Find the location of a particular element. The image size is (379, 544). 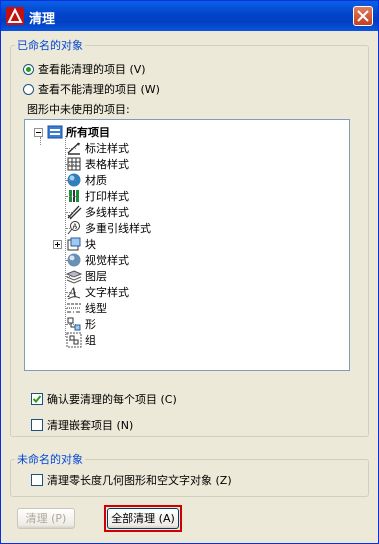

purge-button: 清理 (P) is located at coordinates (46, 518).